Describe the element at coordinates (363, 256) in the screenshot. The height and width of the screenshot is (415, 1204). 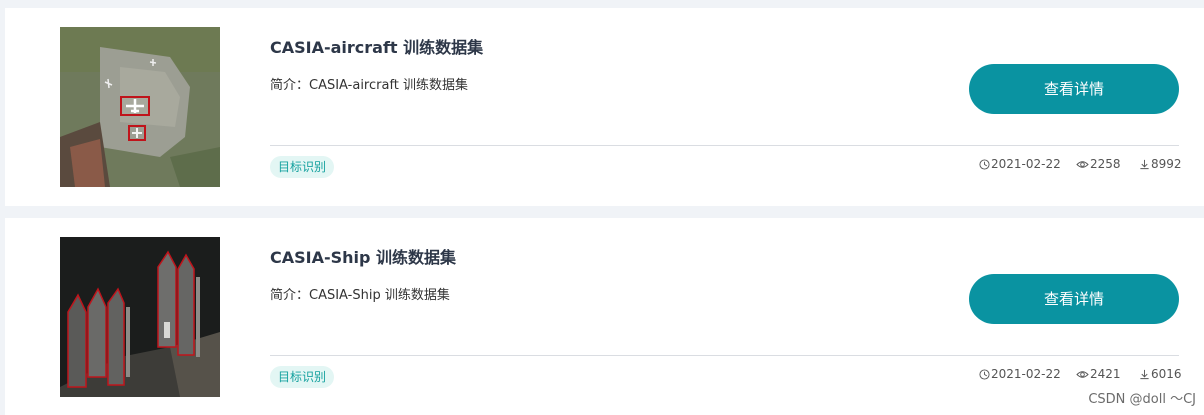
I see `dataset-title: CASIA-Ship 训练数据集` at that location.